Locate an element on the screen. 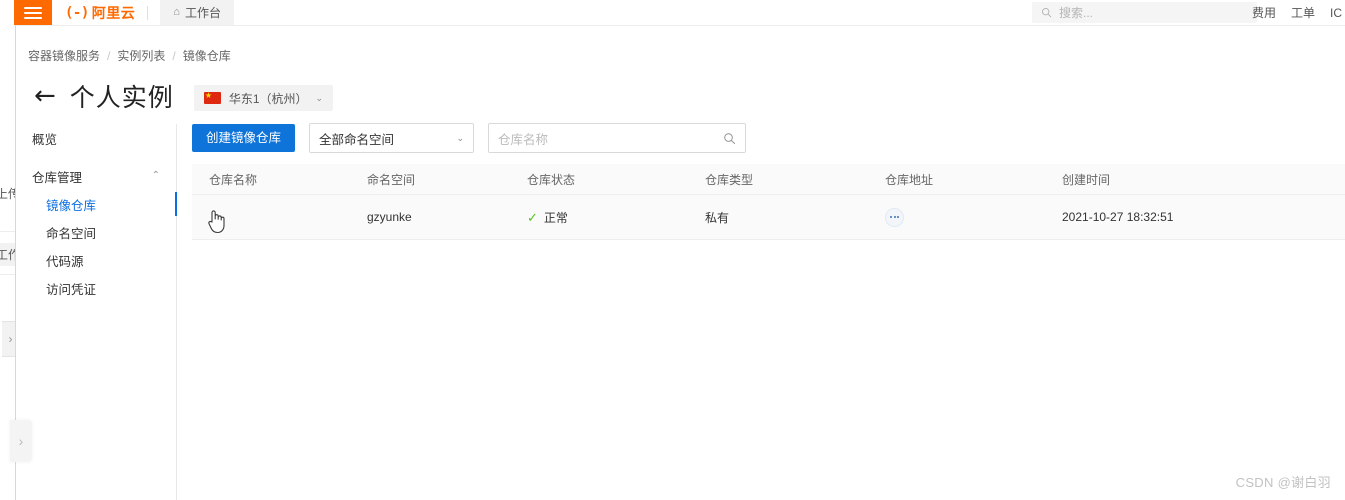  edge-panel-workbench-label: 工作 is located at coordinates (7, 254).